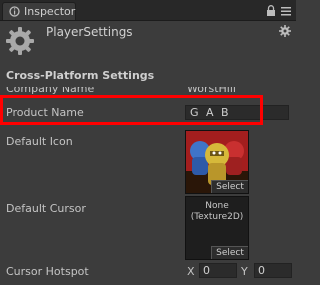 The width and height of the screenshot is (320, 285). I want to click on inspector-icon, so click(14, 11).